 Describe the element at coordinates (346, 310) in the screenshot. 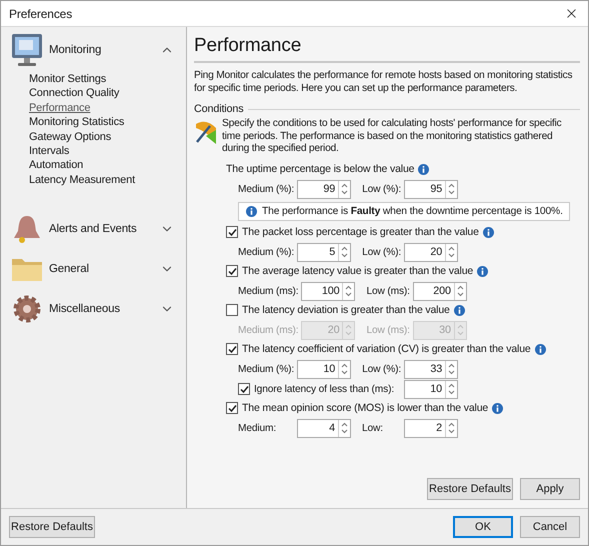

I see `condition-label: The latency deviation is greater than the value` at that location.